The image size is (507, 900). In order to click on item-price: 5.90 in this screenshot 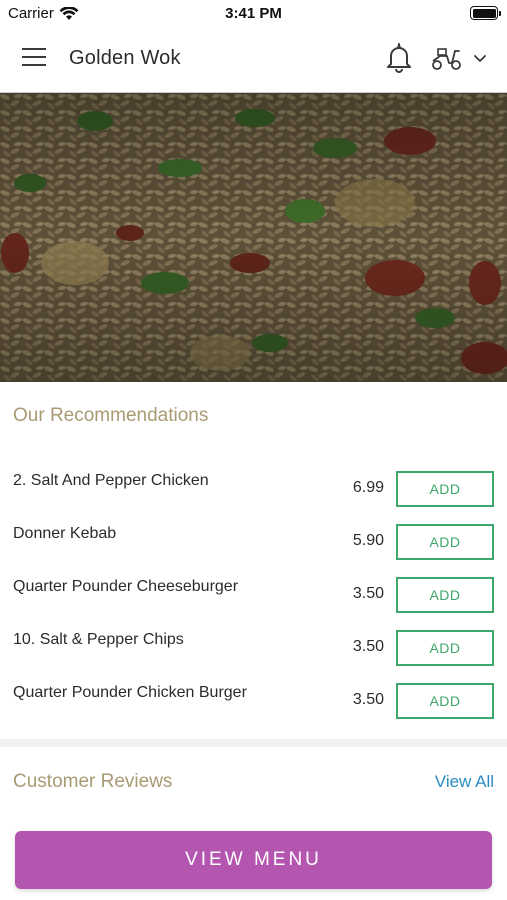, I will do `click(368, 540)`.